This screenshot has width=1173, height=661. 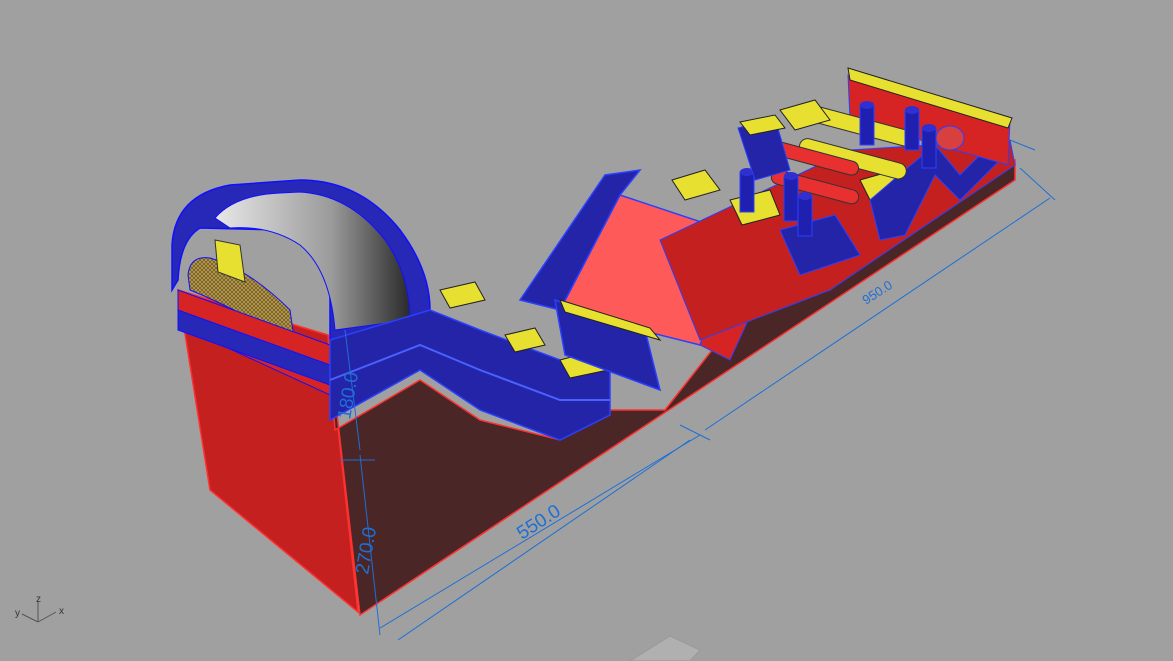 I want to click on axis-x-label: x, so click(x=61, y=611).